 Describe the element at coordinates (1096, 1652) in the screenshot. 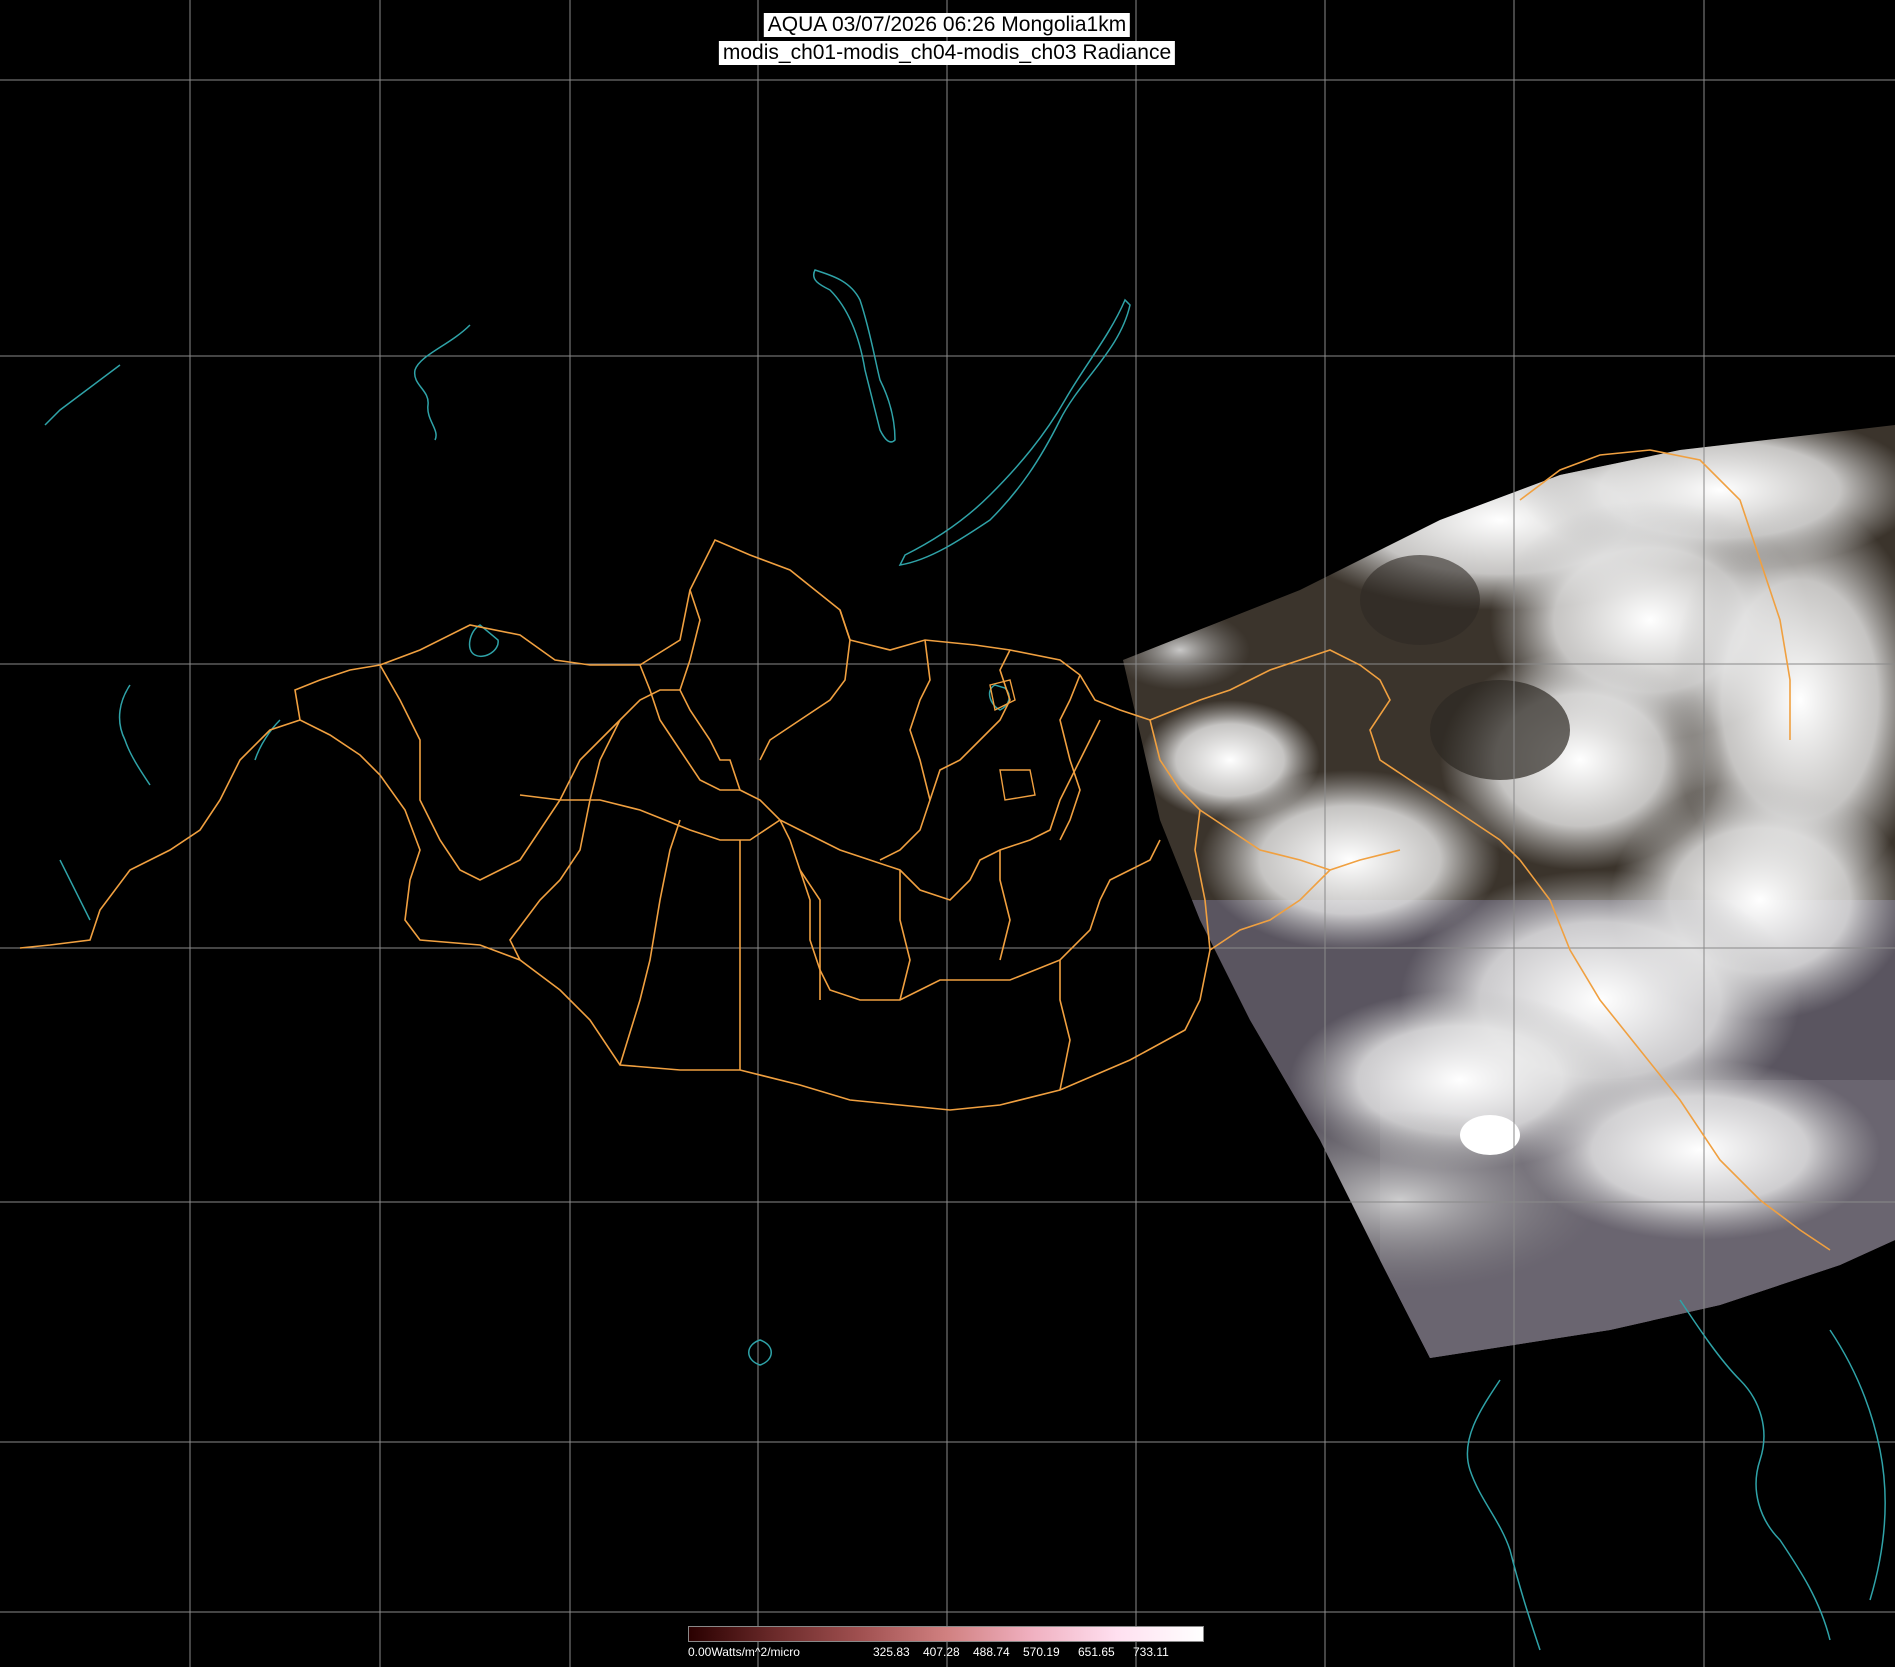

I see `colorbar-tick-5: 651.65` at that location.